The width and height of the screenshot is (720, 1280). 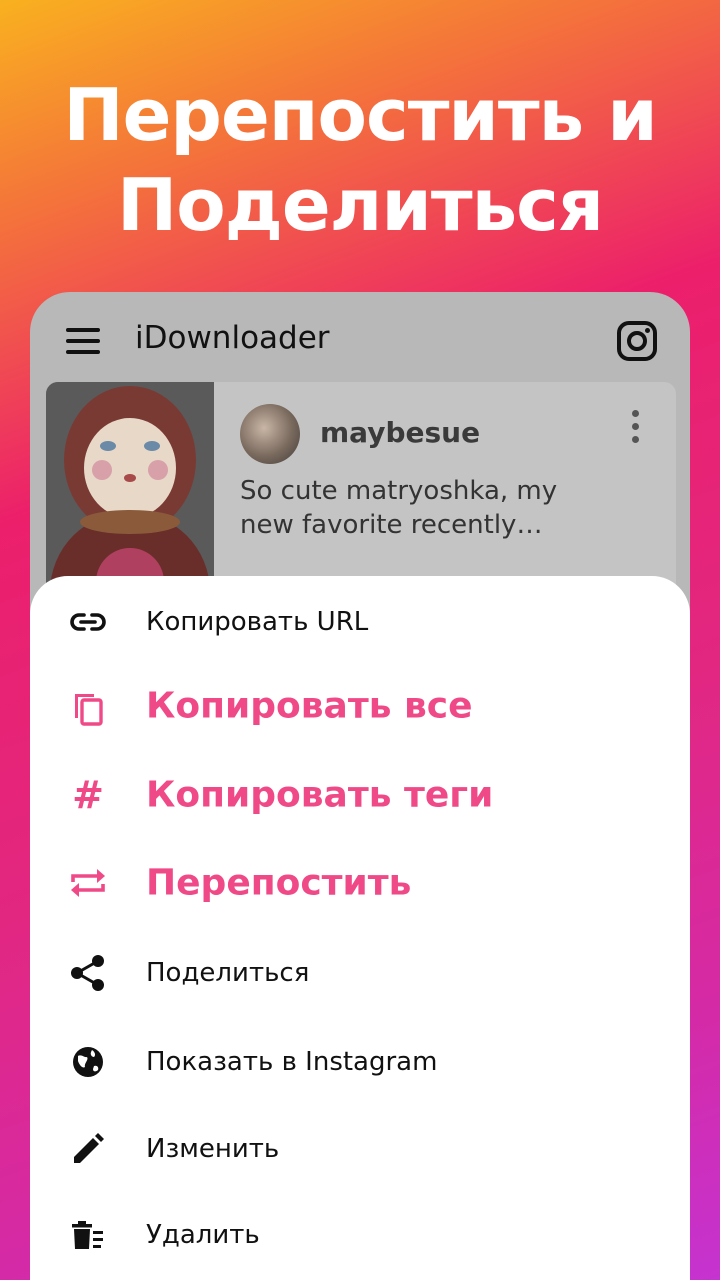 What do you see at coordinates (88, 622) in the screenshot?
I see `link-icon` at bounding box center [88, 622].